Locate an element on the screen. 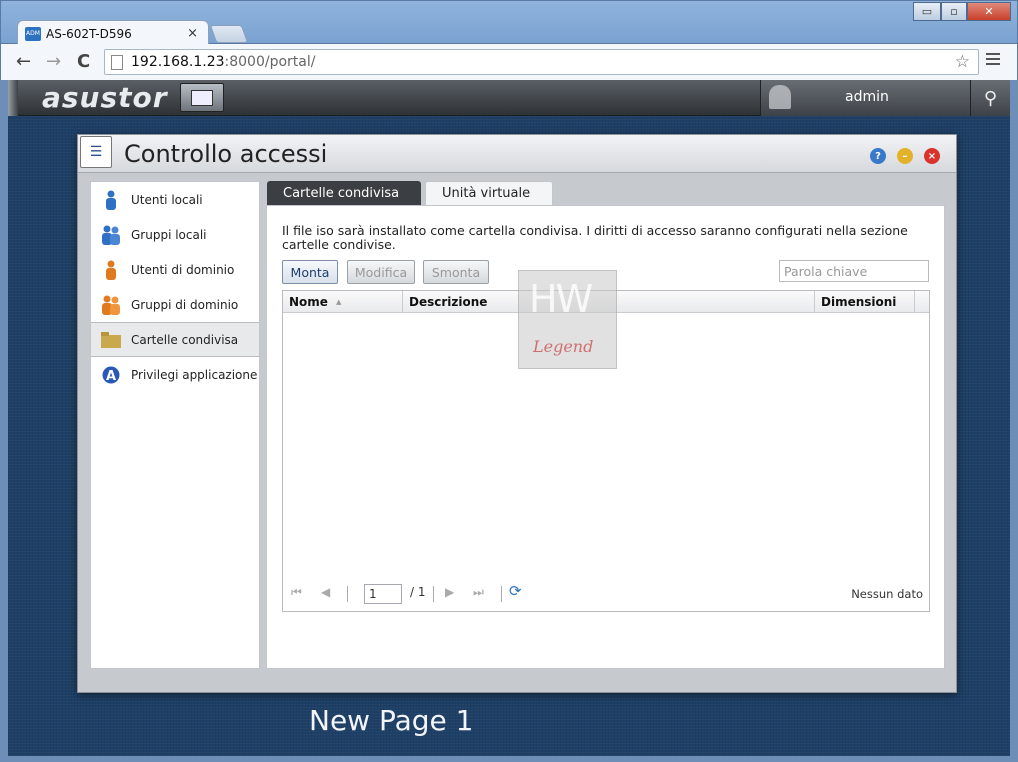 The image size is (1018, 762). app-icon: A is located at coordinates (111, 375).